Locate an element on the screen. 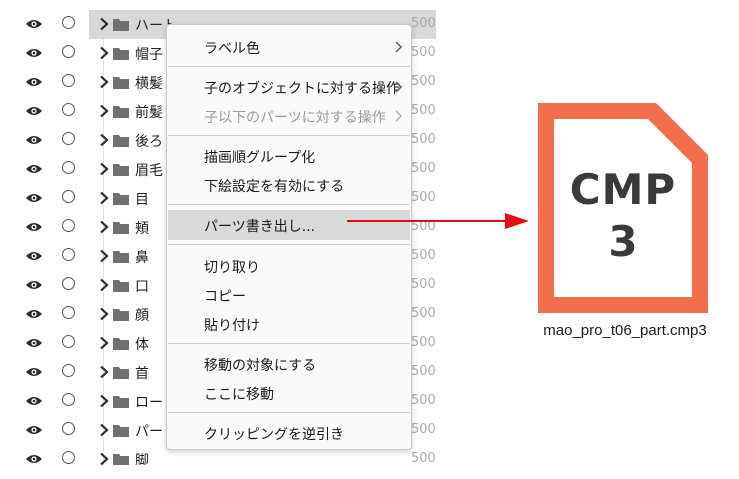 This screenshot has width=739, height=479. menu-item-copy: コピー is located at coordinates (289, 295).